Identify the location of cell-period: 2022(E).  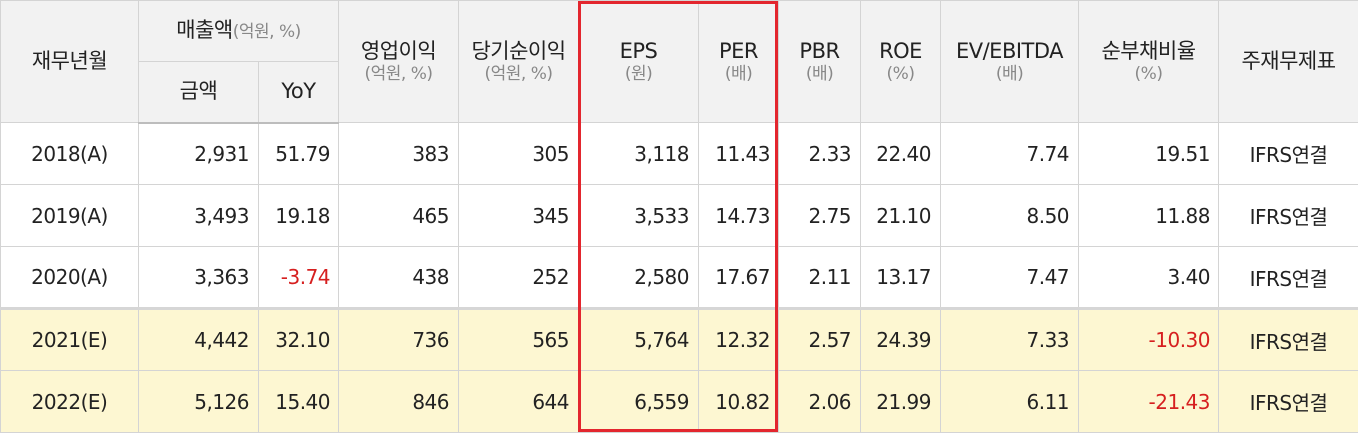
(70, 402).